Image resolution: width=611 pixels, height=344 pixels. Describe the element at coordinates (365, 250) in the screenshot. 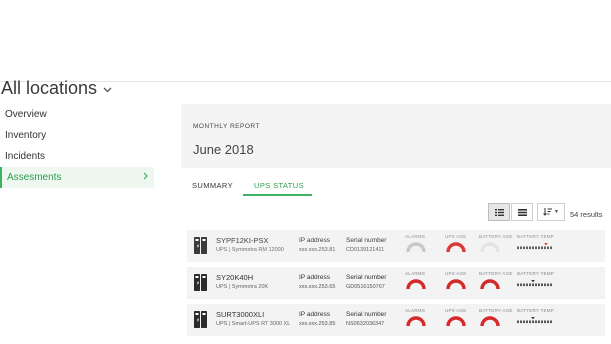

I see `serial-number-value: CD0139121411` at that location.